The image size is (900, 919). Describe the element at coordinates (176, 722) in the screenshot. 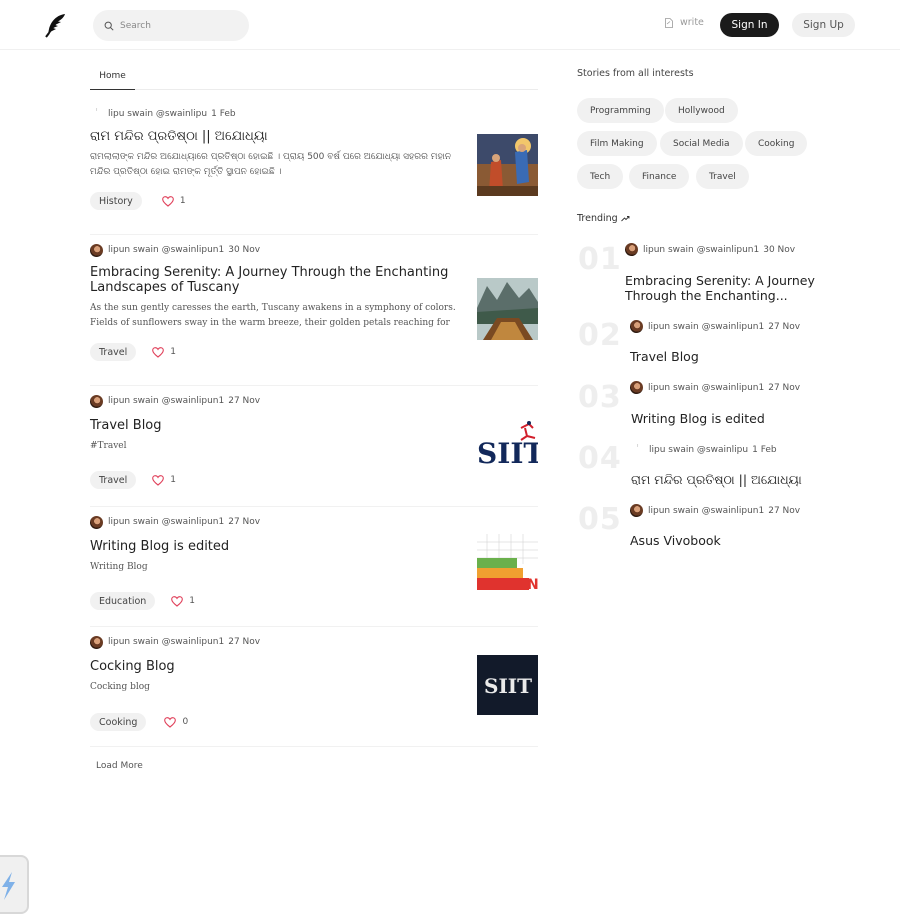

I see `like-button: 0` at that location.